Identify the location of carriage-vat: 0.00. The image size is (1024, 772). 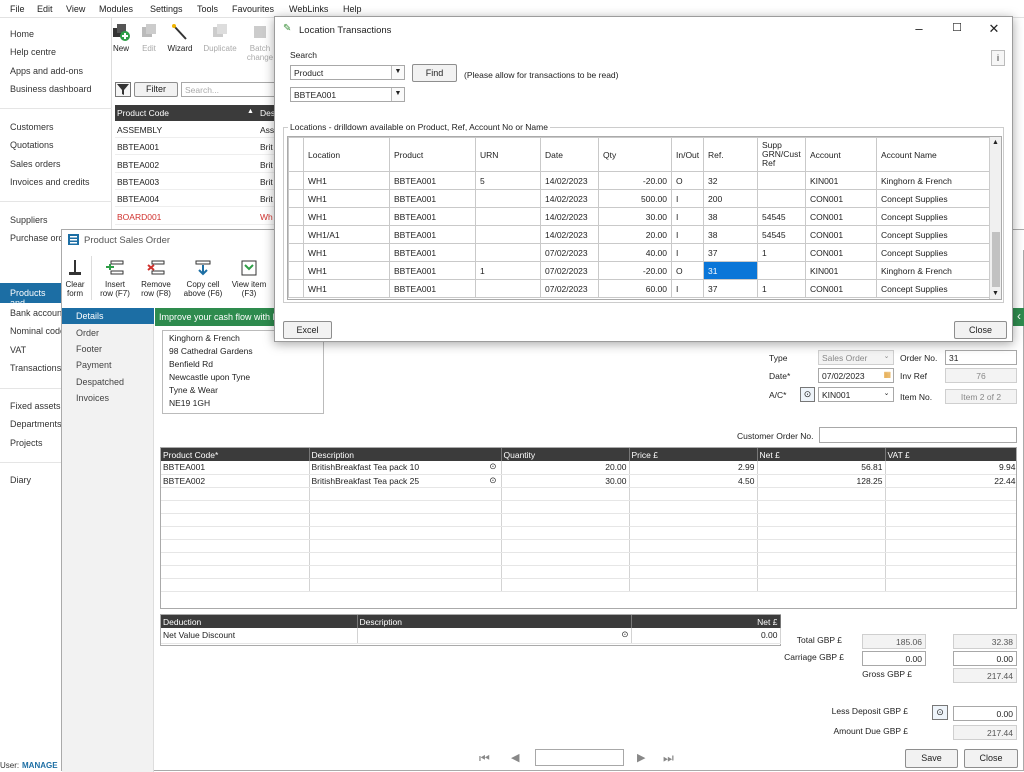
(985, 658).